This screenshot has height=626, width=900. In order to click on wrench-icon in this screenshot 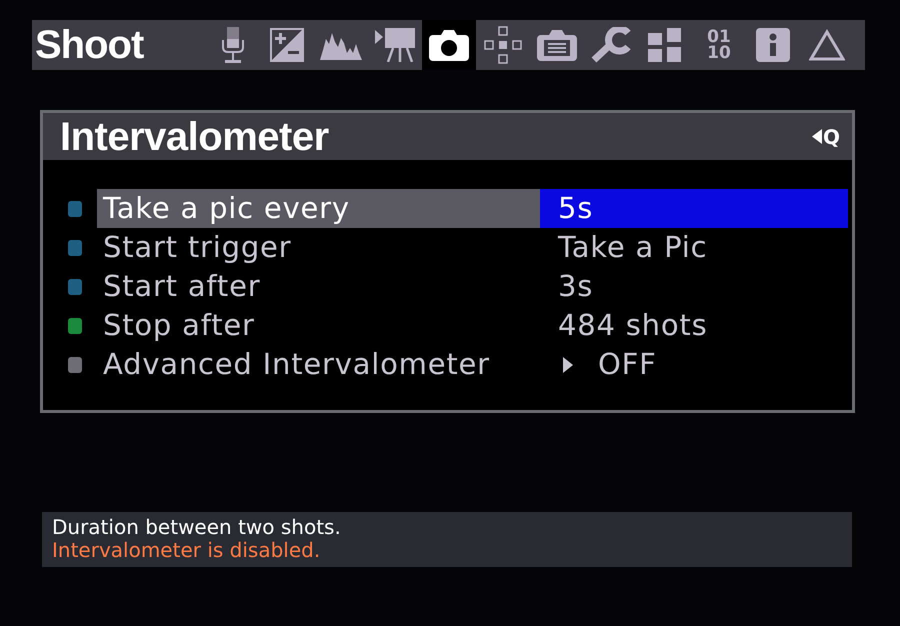, I will do `click(611, 45)`.